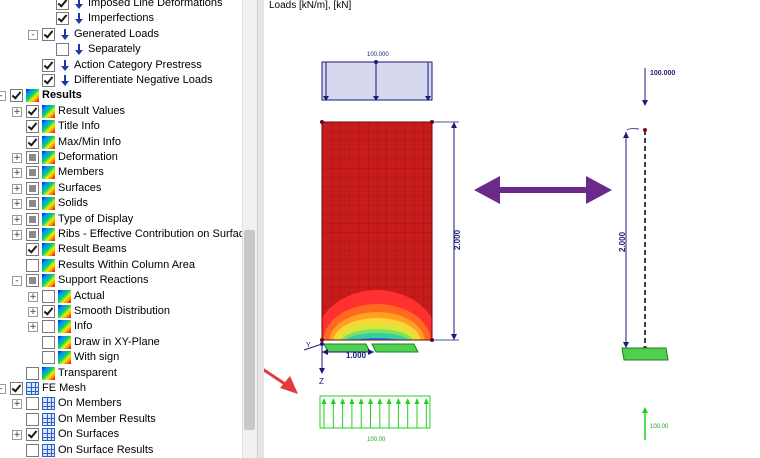  Describe the element at coordinates (121, 157) in the screenshot. I see `tree-item: + Deformation` at that location.